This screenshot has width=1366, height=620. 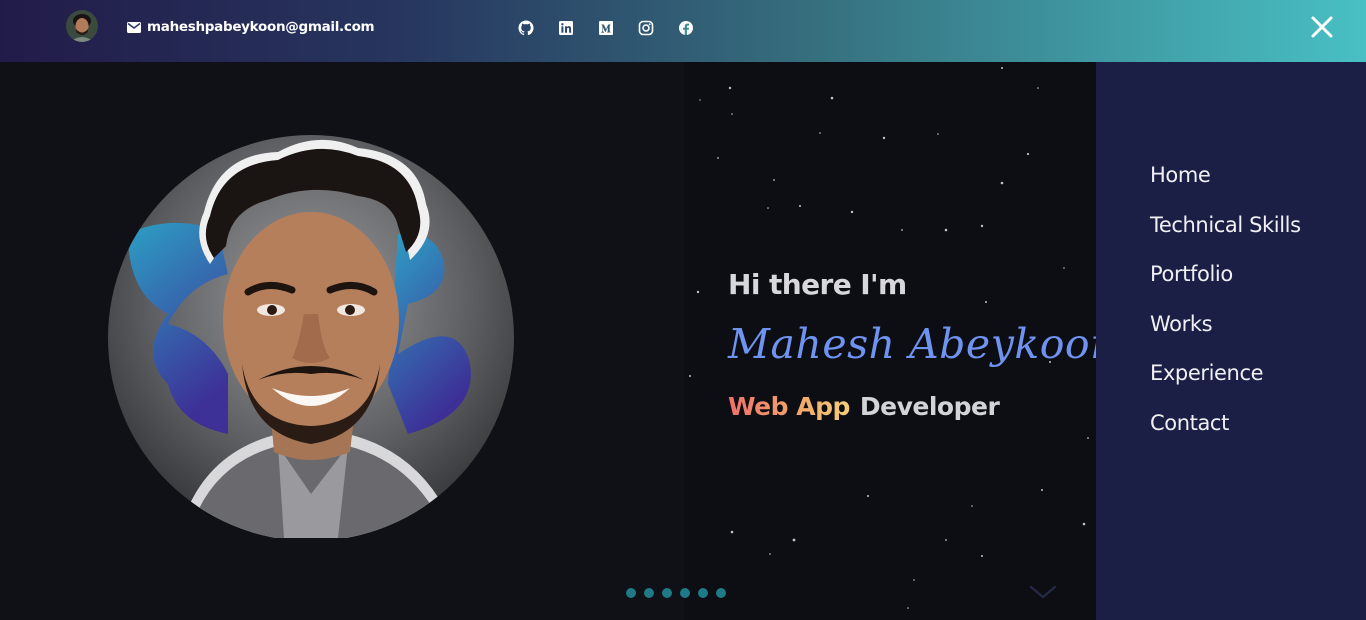 What do you see at coordinates (1225, 431) in the screenshot?
I see `nav-item-contact: Contact` at bounding box center [1225, 431].